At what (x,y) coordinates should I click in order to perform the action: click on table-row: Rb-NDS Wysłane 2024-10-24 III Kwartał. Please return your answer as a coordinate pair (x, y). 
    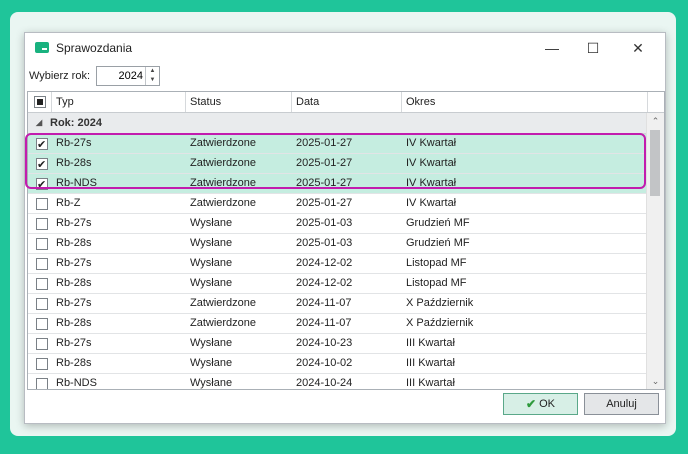
    Looking at the image, I should click on (337, 381).